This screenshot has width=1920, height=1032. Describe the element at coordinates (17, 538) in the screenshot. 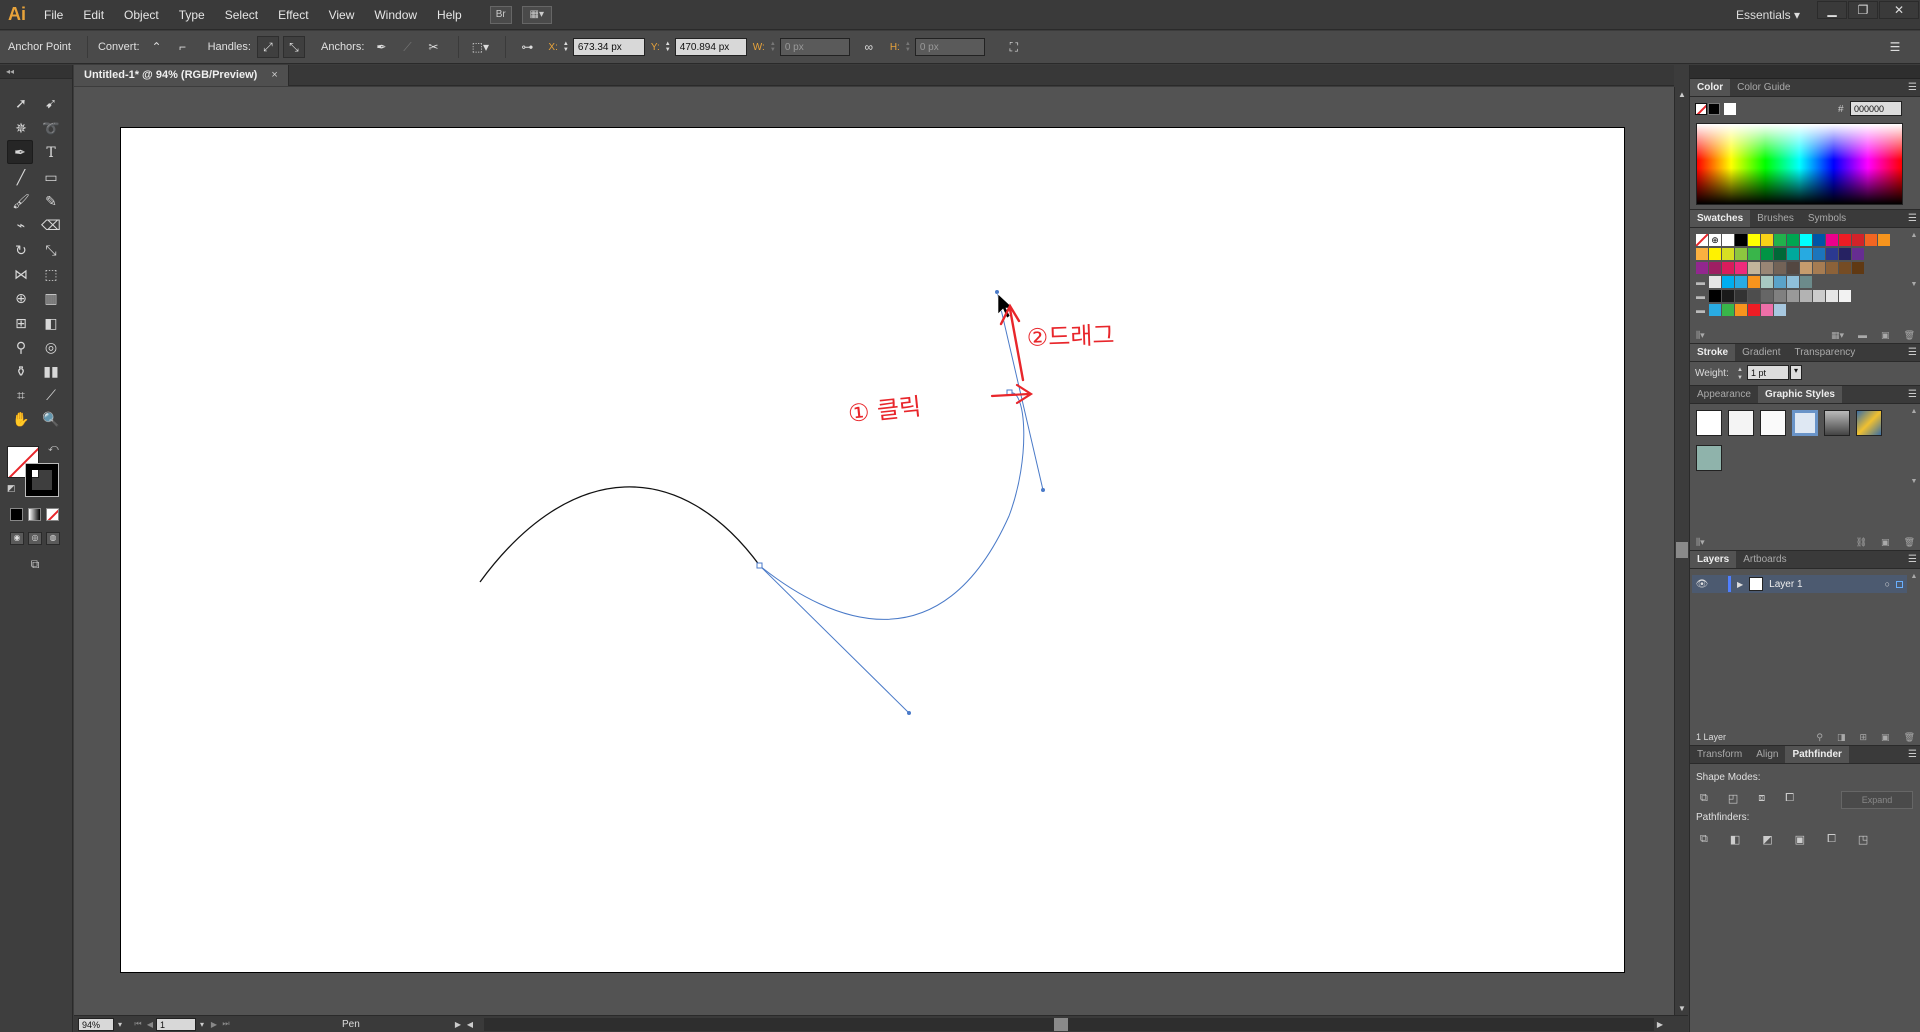

I see `draw-normal-button: ◉` at that location.